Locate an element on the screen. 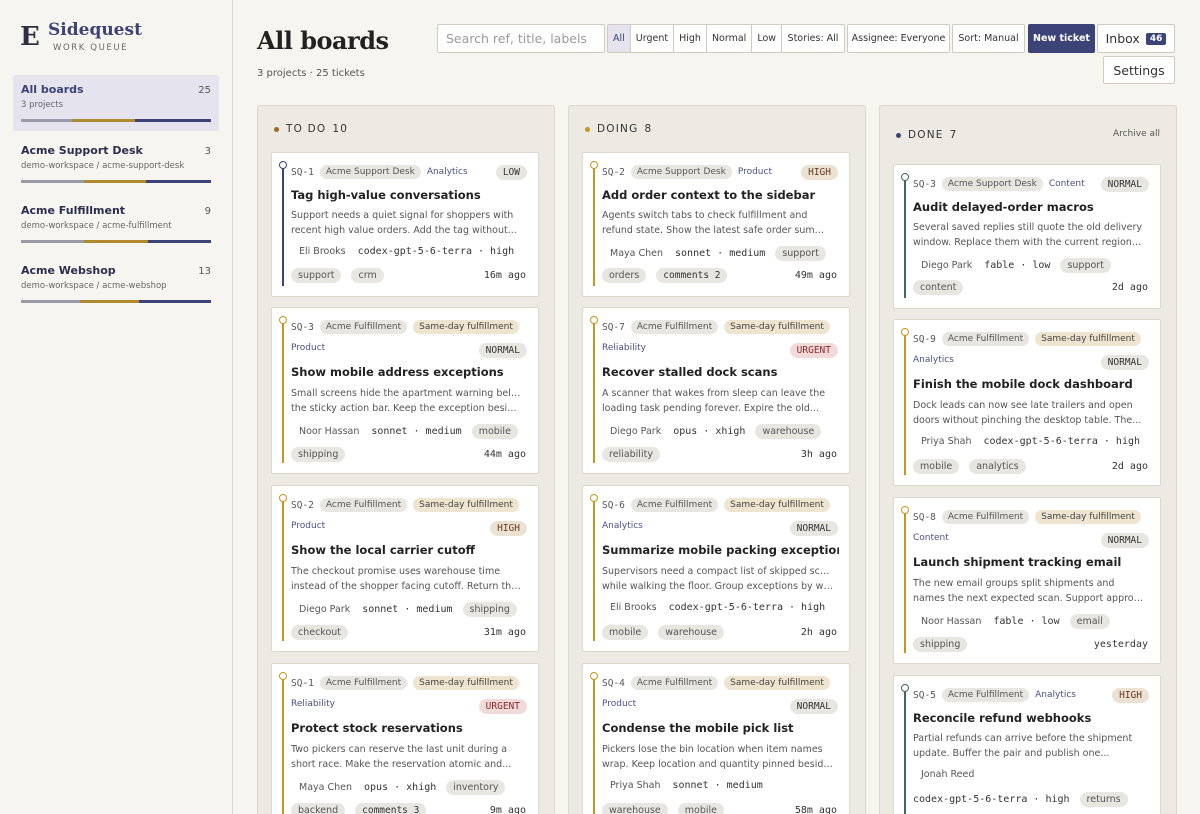 This screenshot has height=814, width=1200. label-tag: returns is located at coordinates (1103, 799).